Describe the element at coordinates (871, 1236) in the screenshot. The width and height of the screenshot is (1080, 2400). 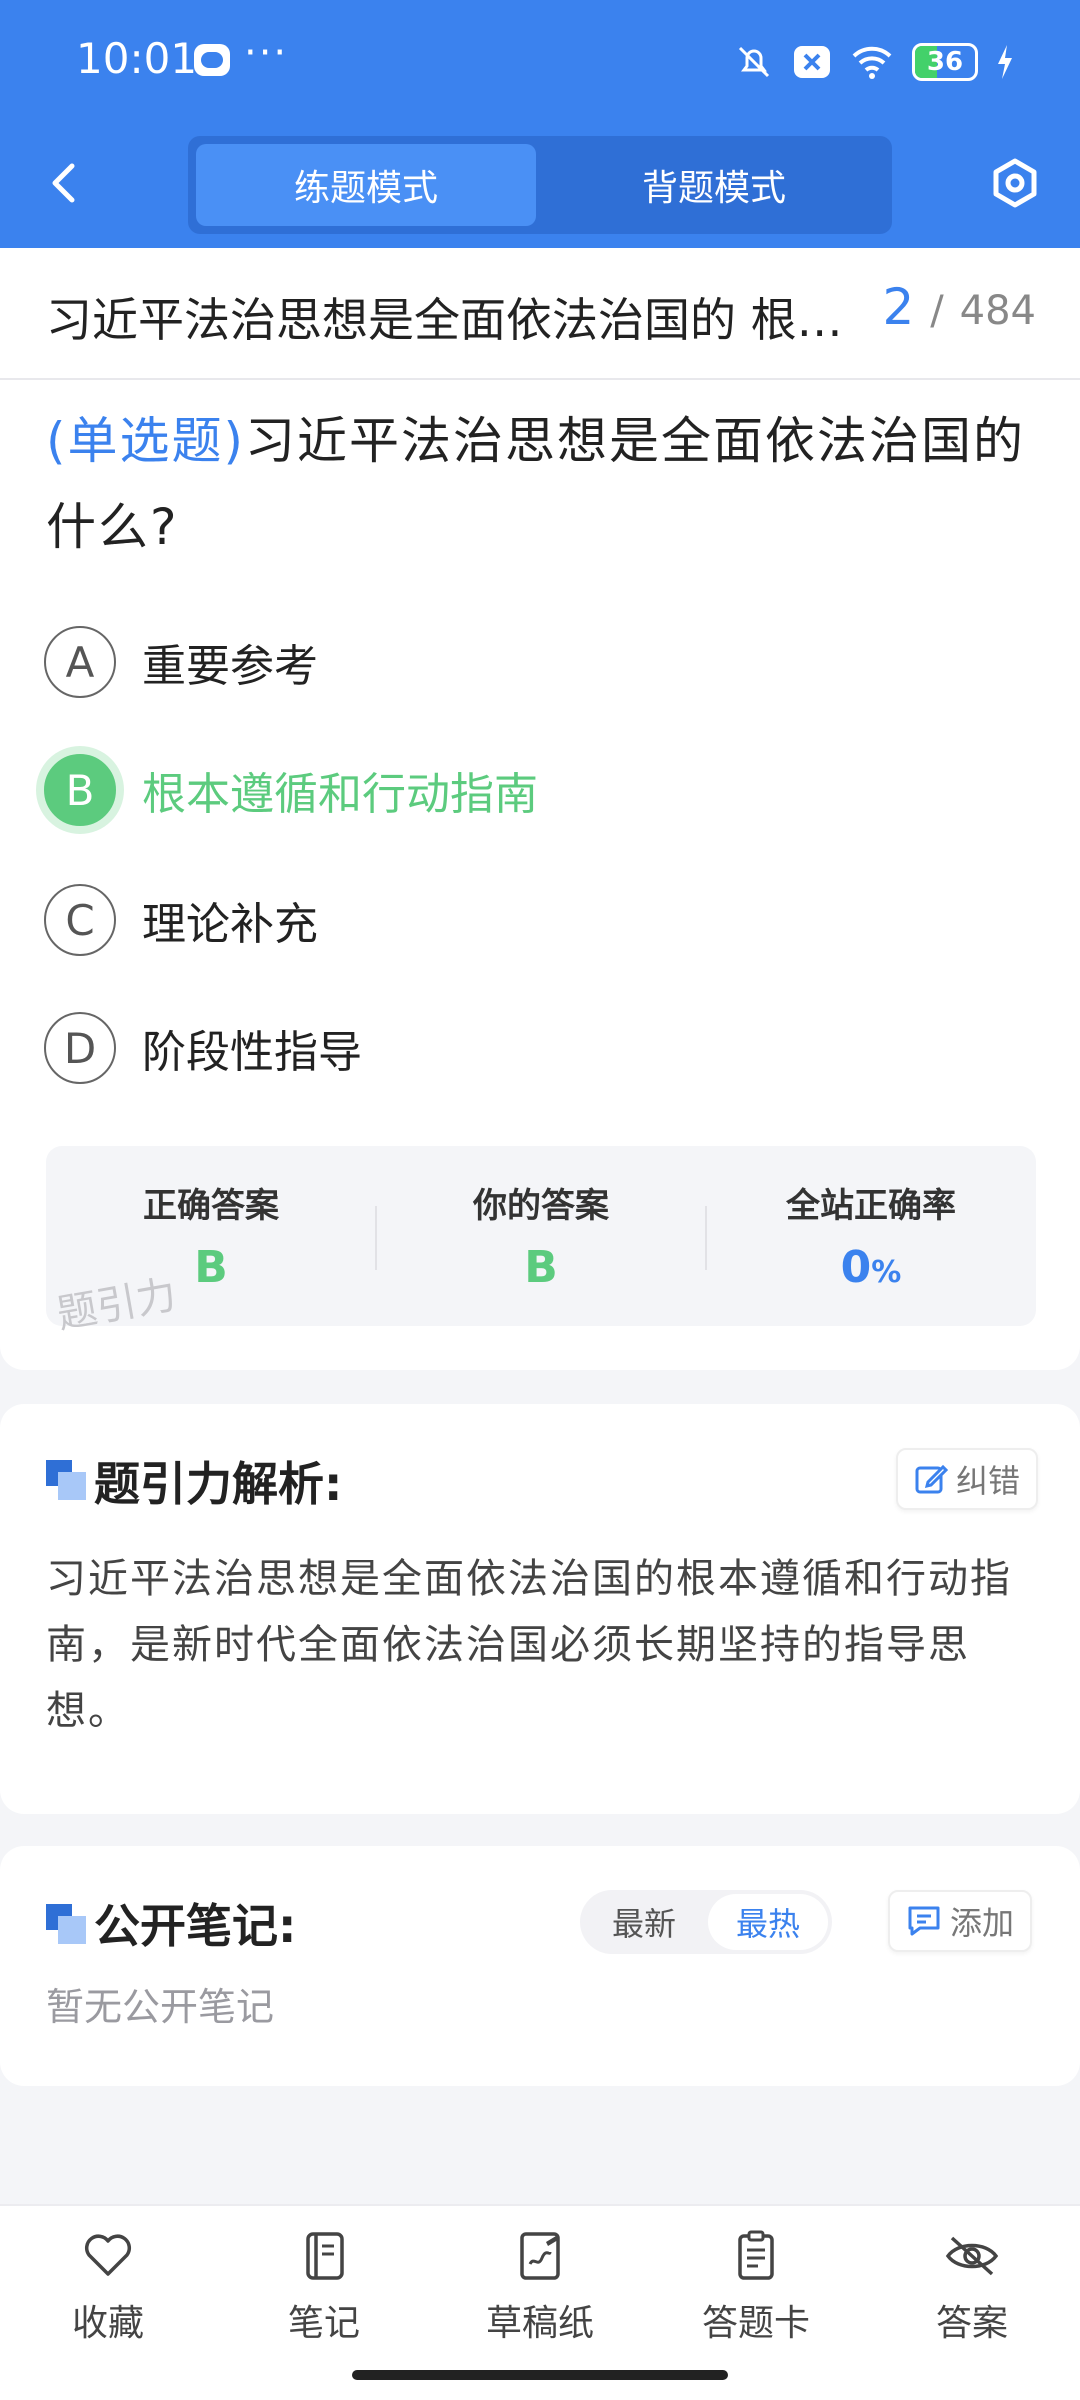
I see `site-accuracy-stat: 全站正确率 0%` at that location.